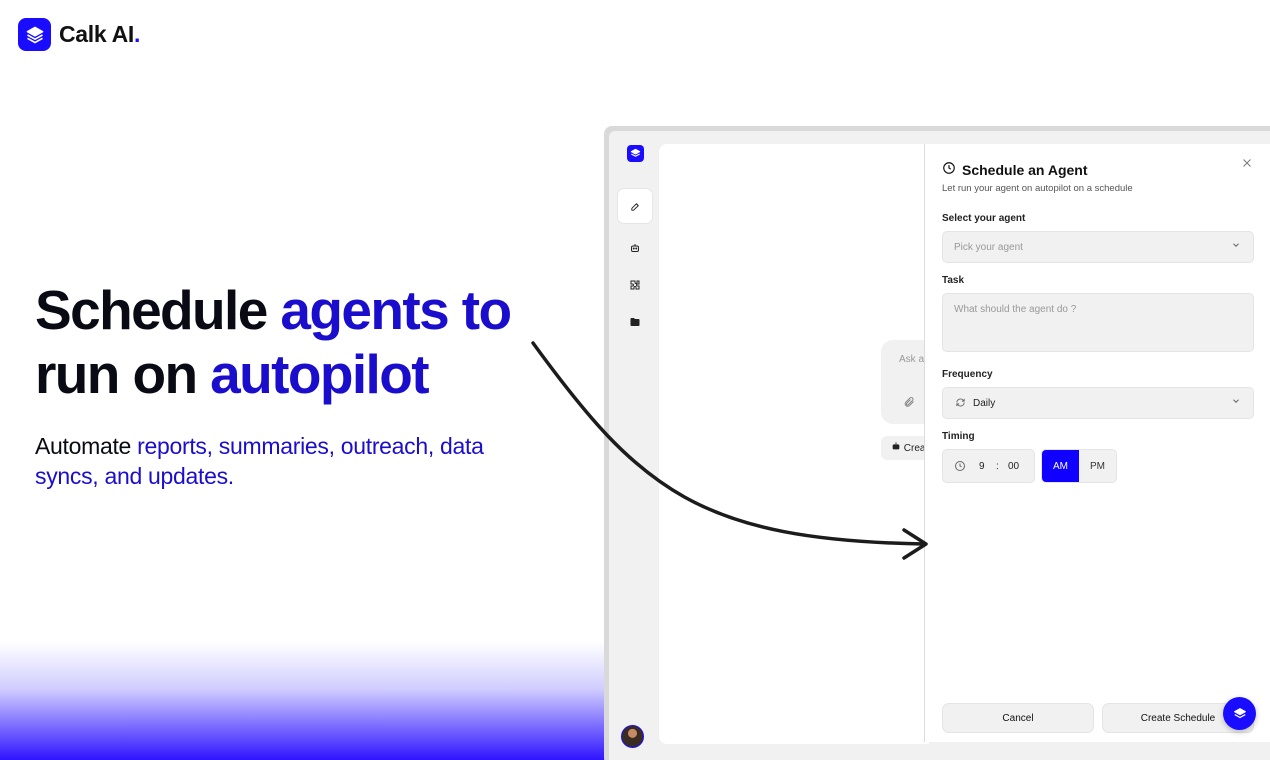  Describe the element at coordinates (635, 322) in the screenshot. I see `folder-icon` at that location.